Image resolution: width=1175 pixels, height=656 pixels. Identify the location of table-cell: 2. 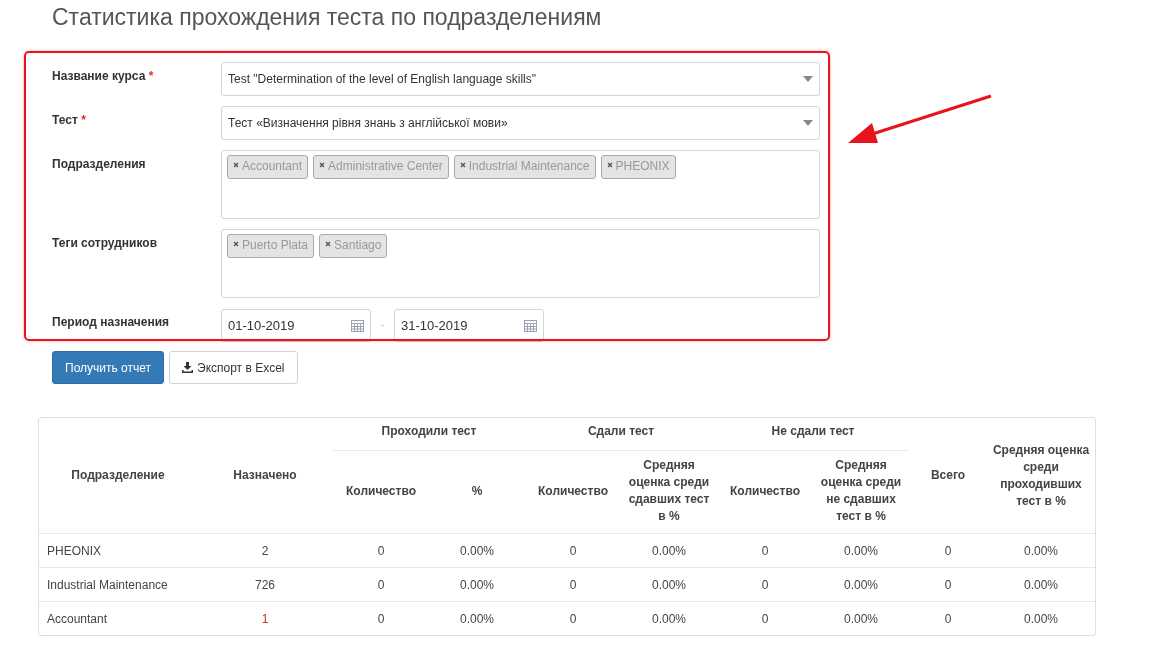
(265, 550).